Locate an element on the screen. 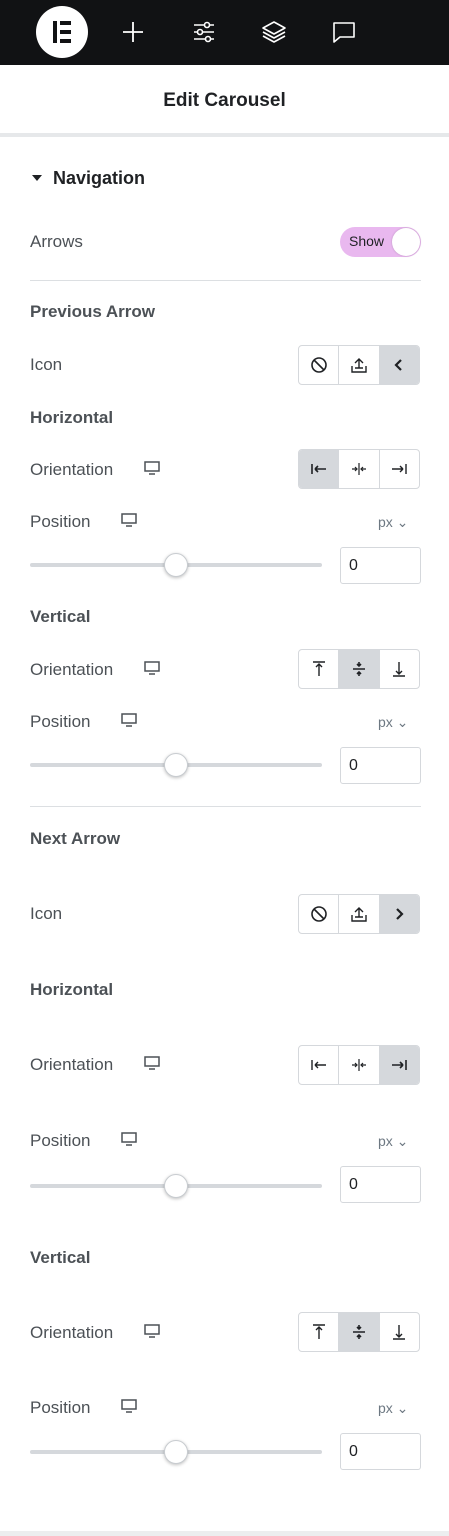 This screenshot has width=449, height=1536. previous-arrow-title: Previous Arrow is located at coordinates (93, 311).